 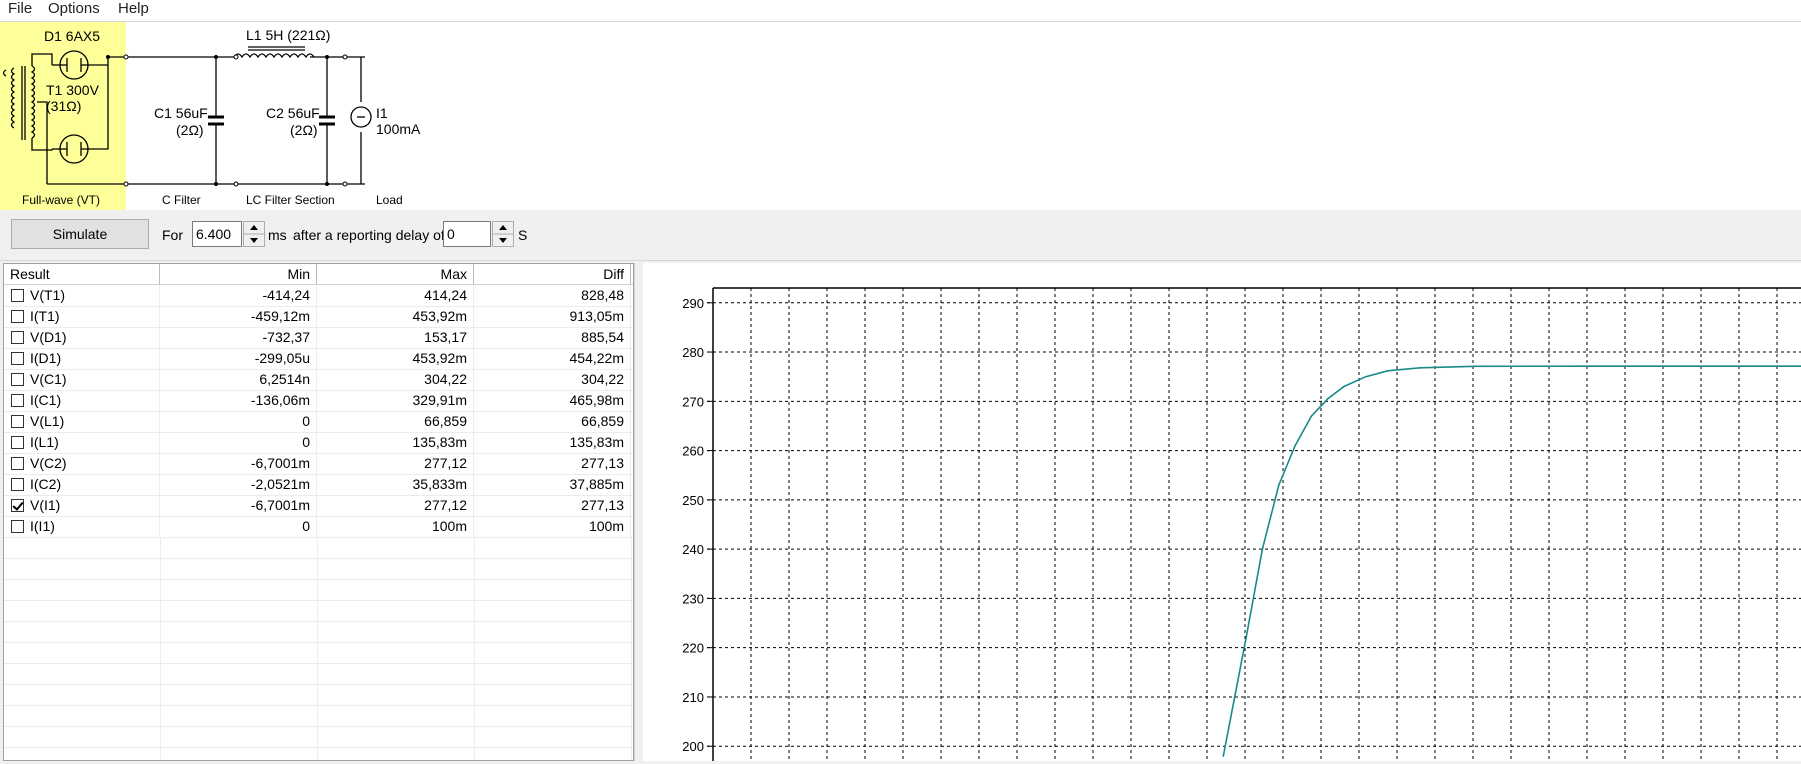 I want to click on y-tick-label: 200, so click(x=693, y=746).